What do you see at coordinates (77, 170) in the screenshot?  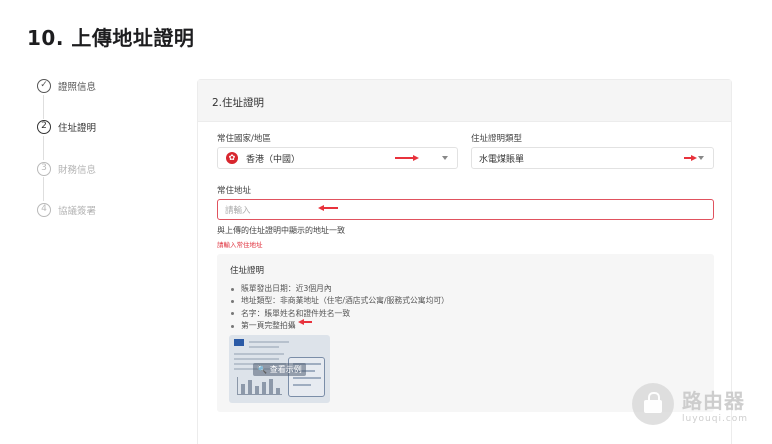 I see `step-label: 財務信息` at bounding box center [77, 170].